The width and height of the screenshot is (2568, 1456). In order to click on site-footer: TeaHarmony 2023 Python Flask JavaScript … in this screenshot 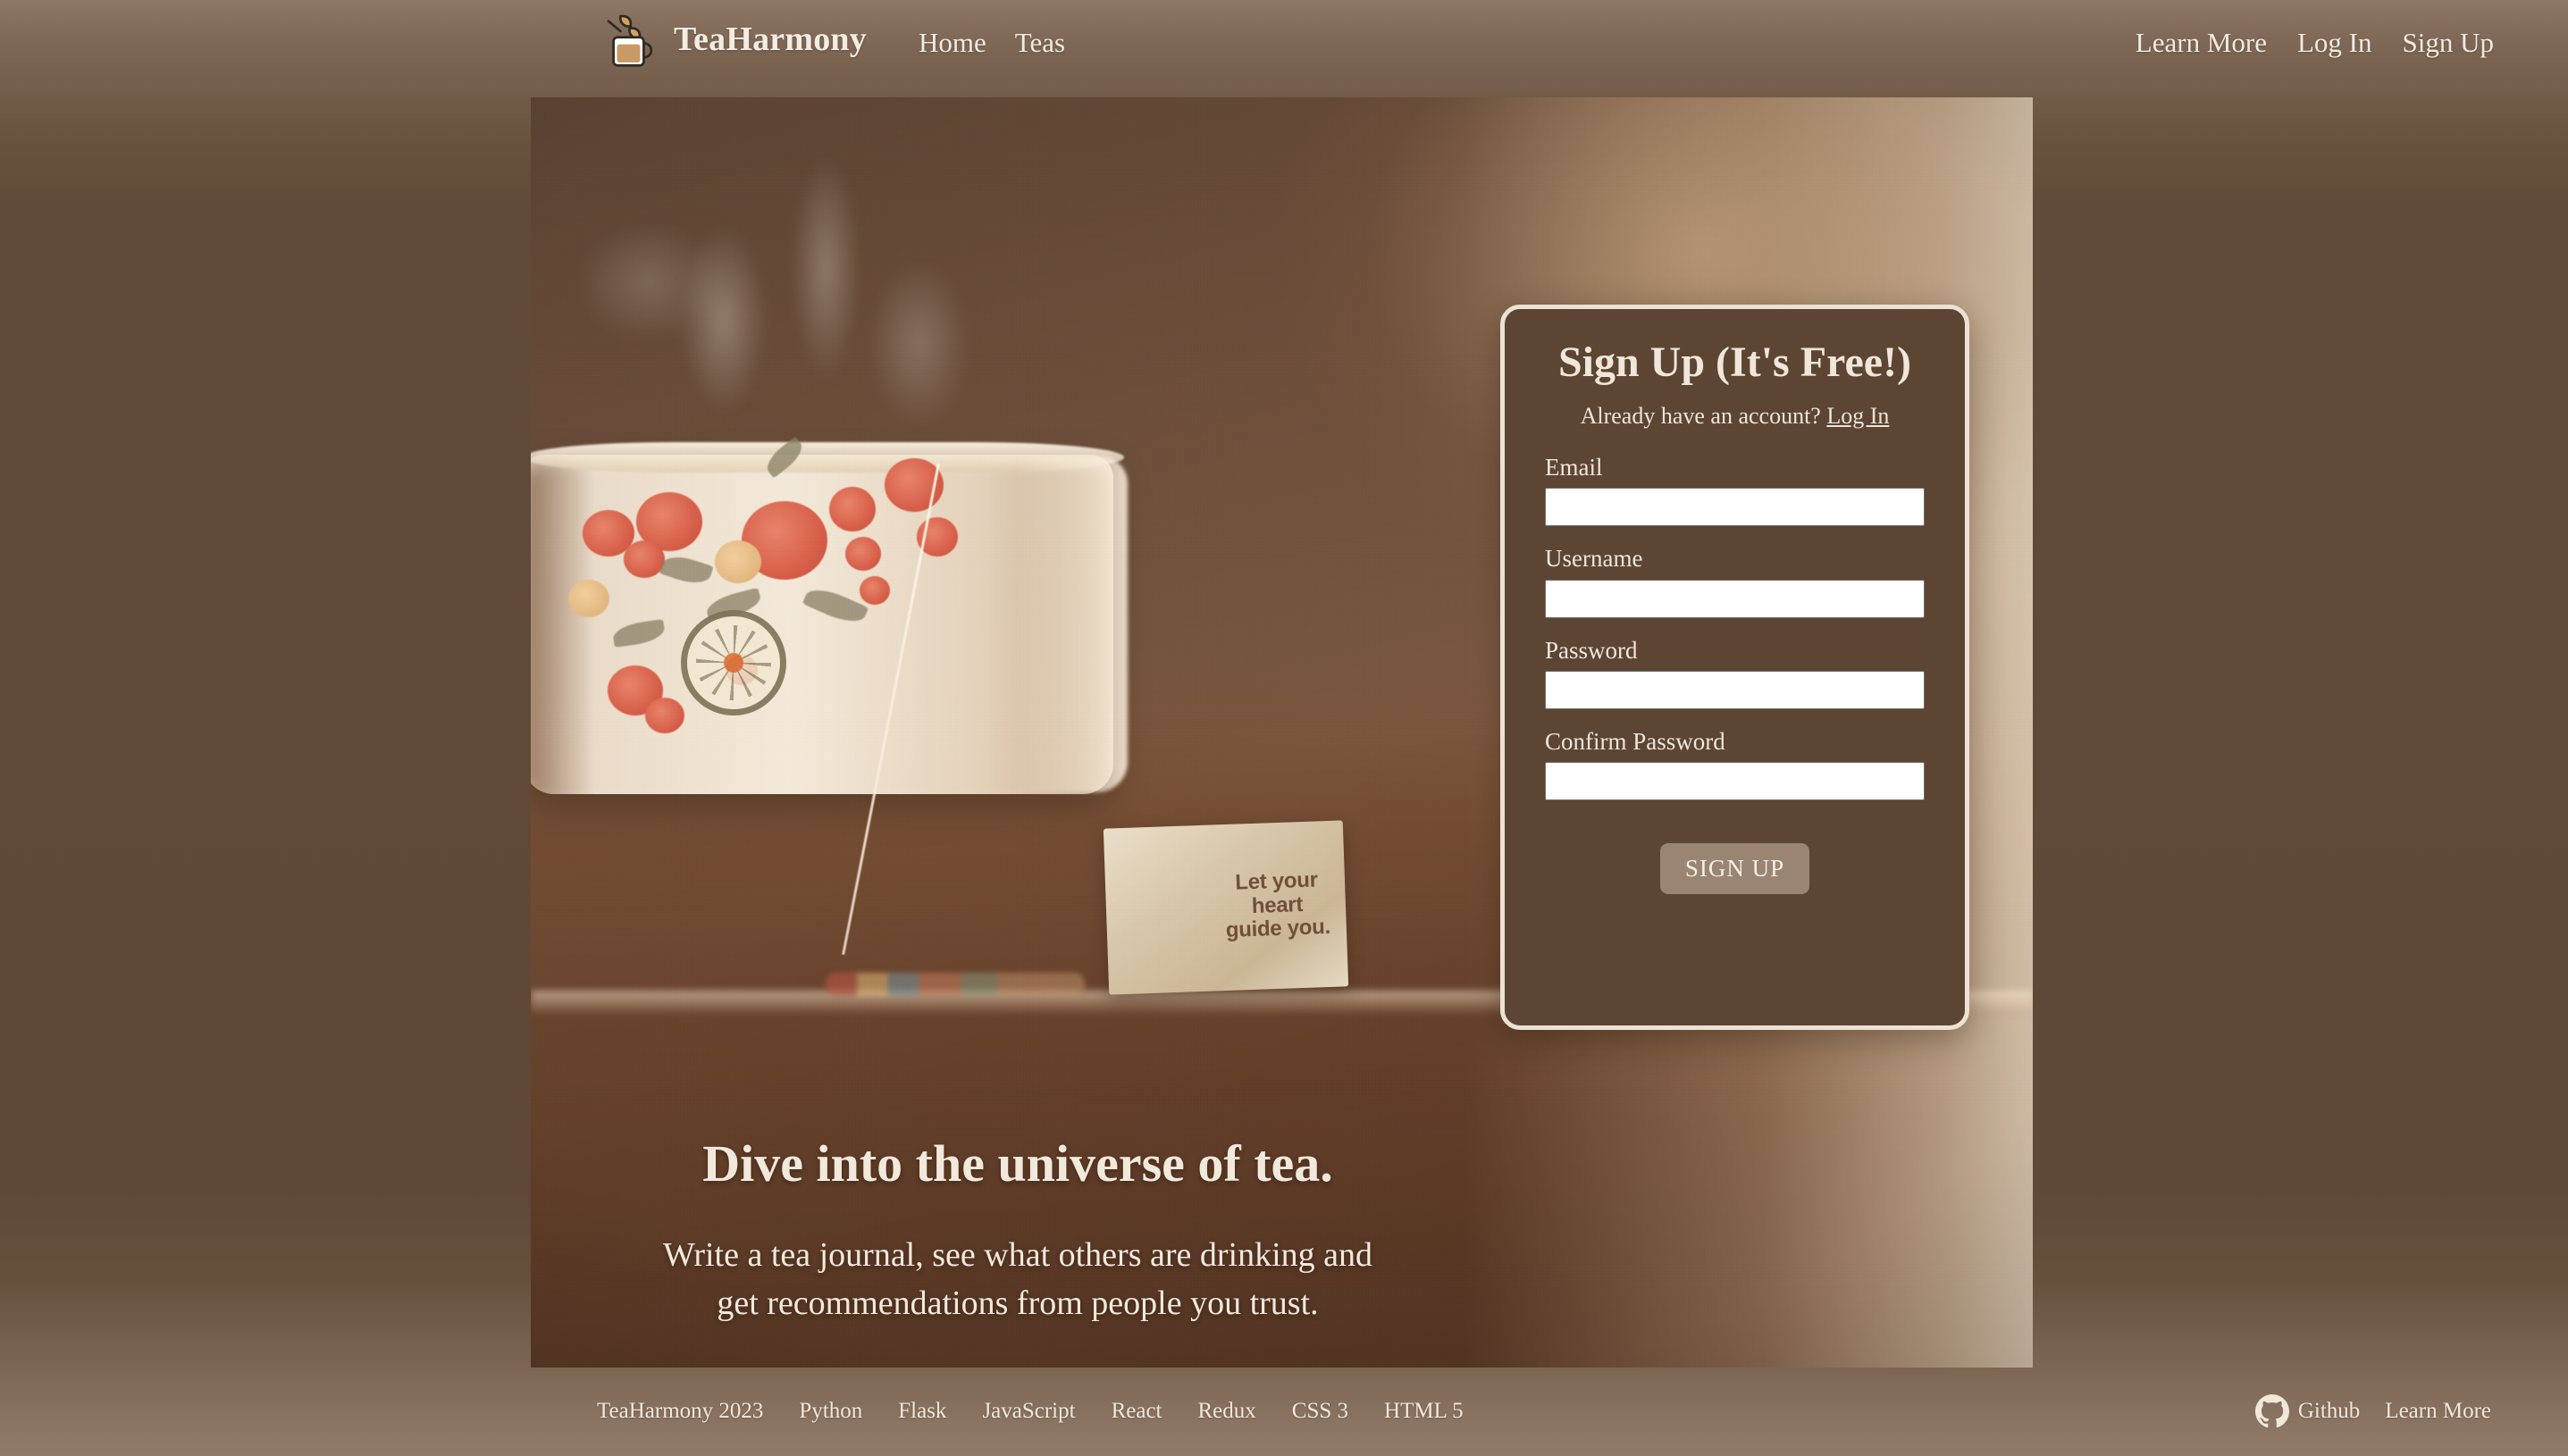, I will do `click(1284, 1411)`.